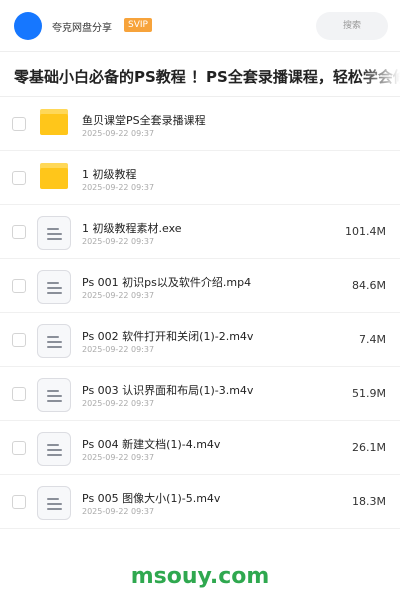 This screenshot has height=600, width=400. What do you see at coordinates (380, 76) in the screenshot?
I see `title-fade` at bounding box center [380, 76].